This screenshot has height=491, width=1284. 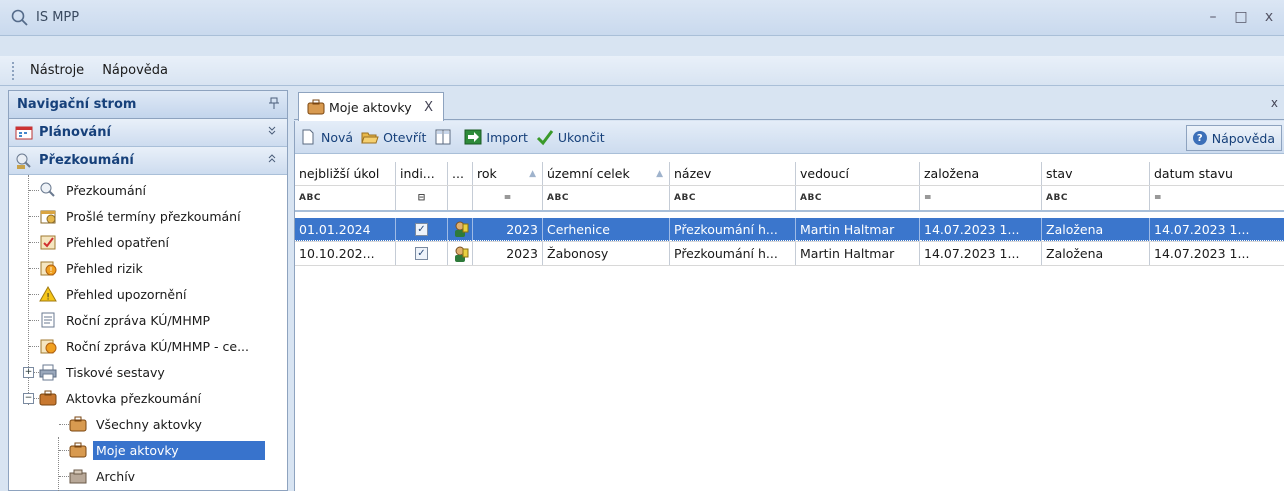 What do you see at coordinates (345, 173) in the screenshot?
I see `column-header-task: nejbližší úkol` at bounding box center [345, 173].